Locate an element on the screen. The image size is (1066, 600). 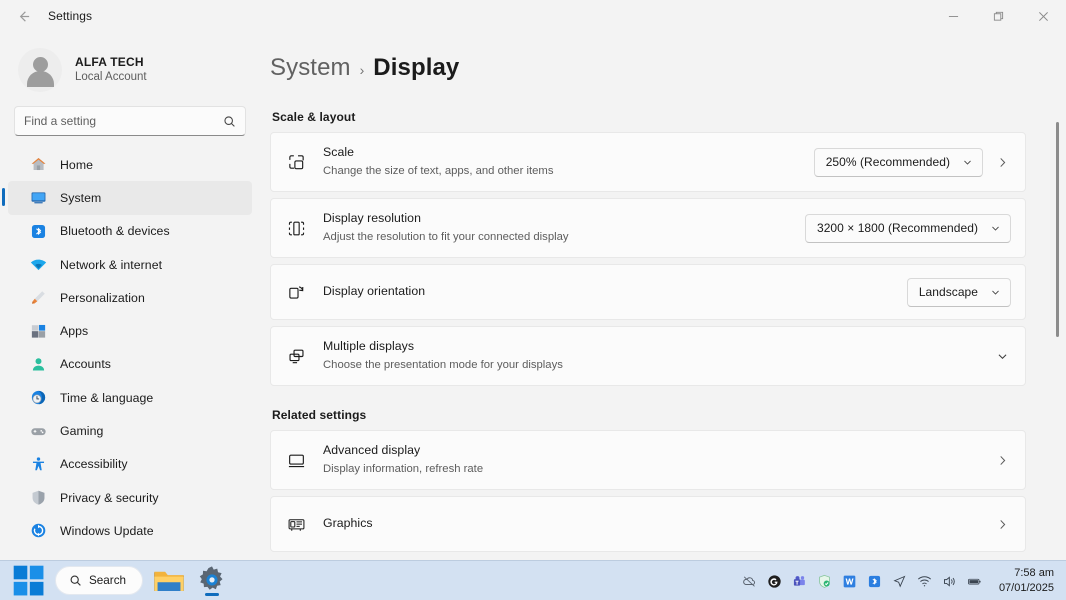
taskbar-search: Search is located at coordinates (99, 580).